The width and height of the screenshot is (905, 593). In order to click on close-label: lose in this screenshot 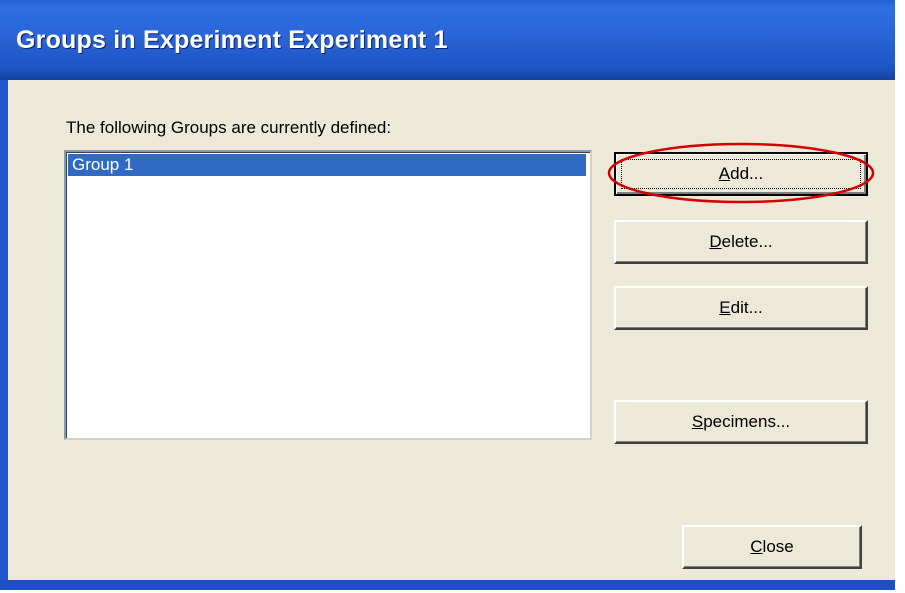, I will do `click(778, 546)`.